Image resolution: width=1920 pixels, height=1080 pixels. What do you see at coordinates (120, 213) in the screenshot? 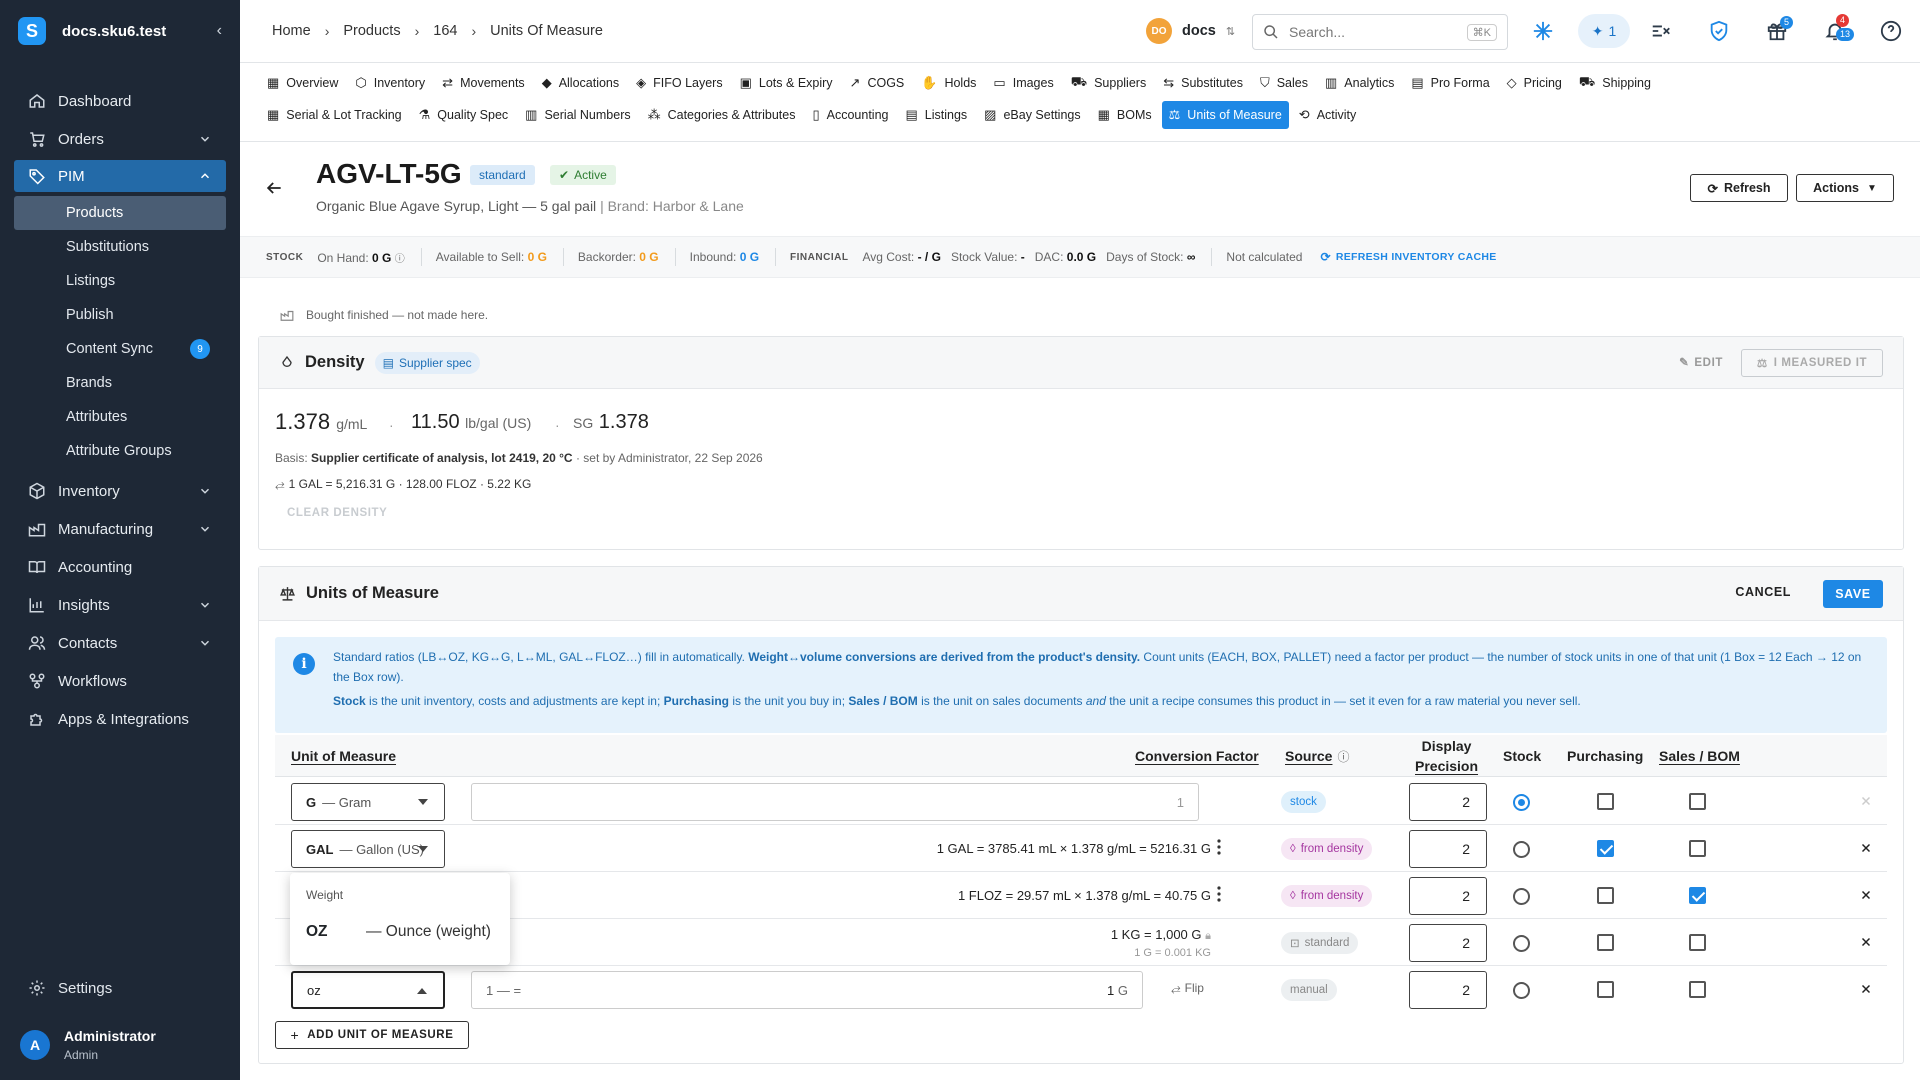
I see `sidebar-item-products: Products` at bounding box center [120, 213].